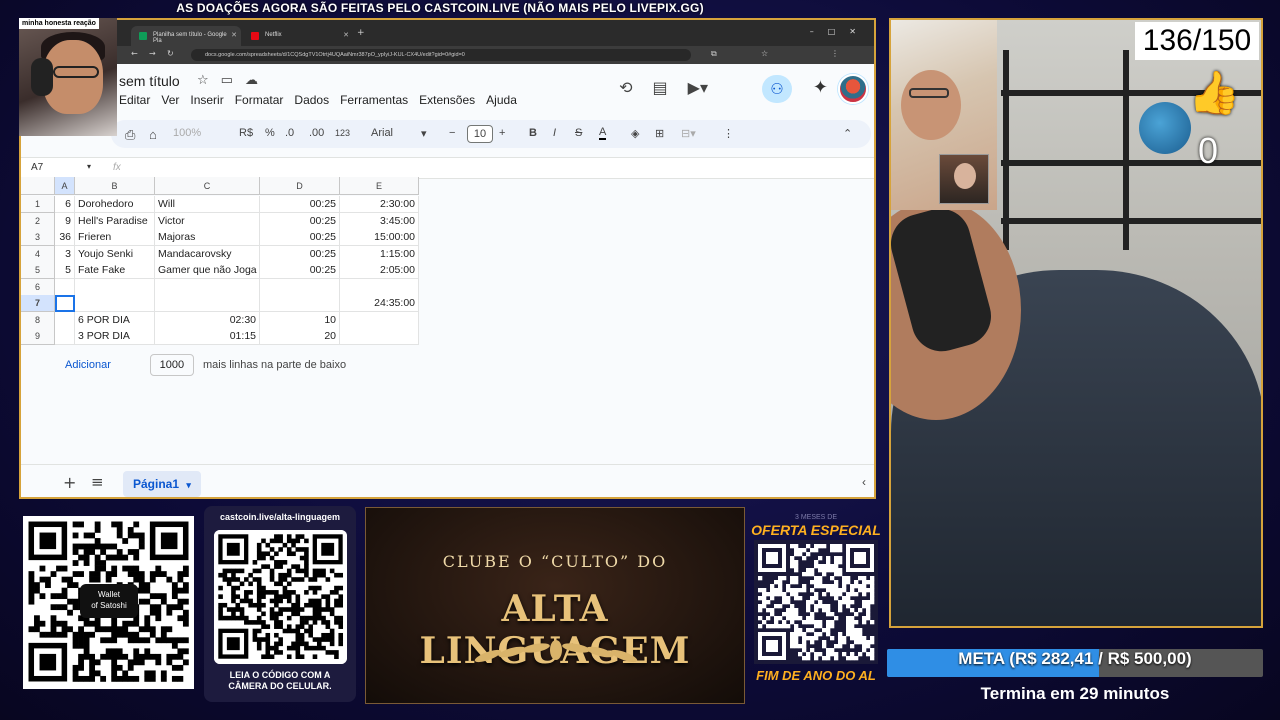 This screenshot has width=1280, height=720. What do you see at coordinates (149, 81) in the screenshot?
I see `document-title: sem título` at bounding box center [149, 81].